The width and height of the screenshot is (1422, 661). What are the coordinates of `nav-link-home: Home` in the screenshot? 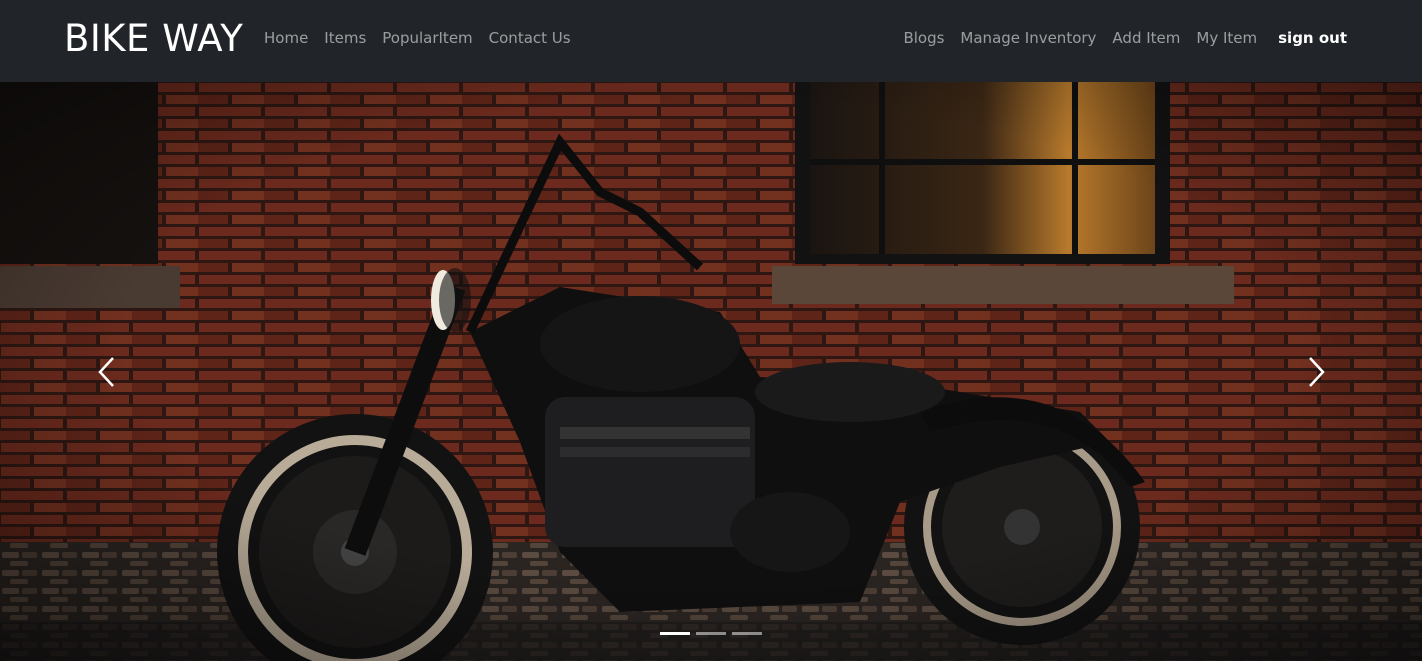 It's located at (286, 38).